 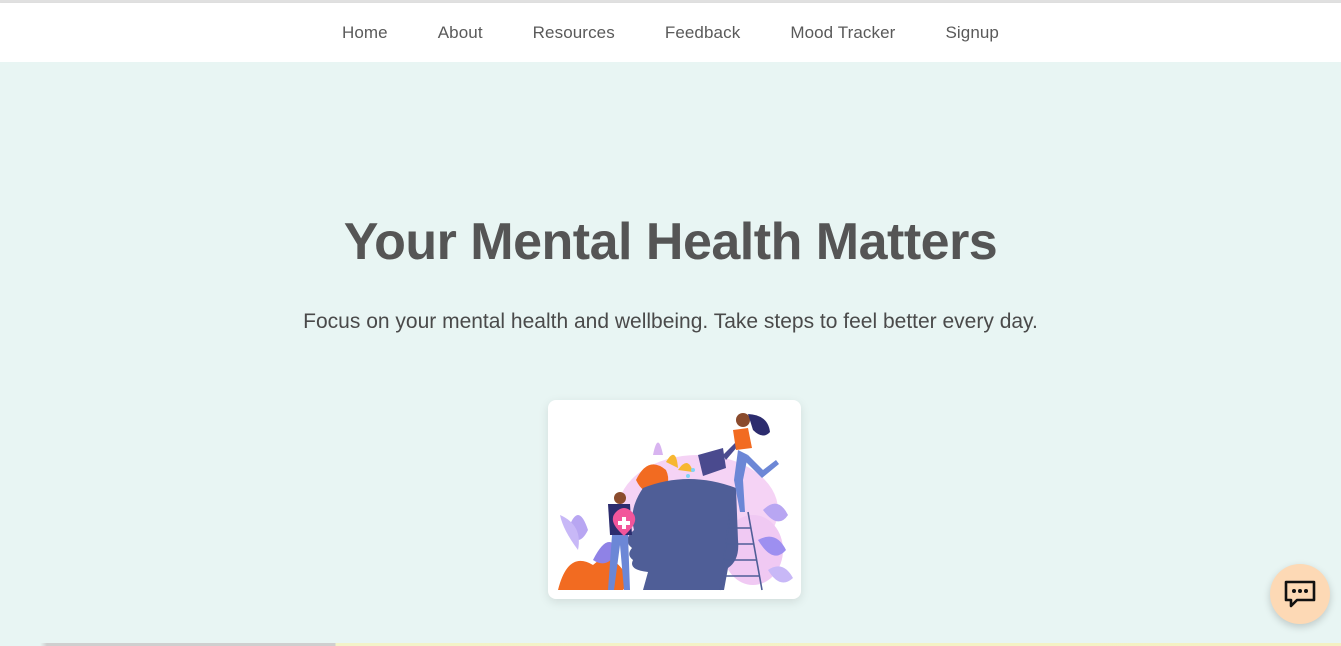 What do you see at coordinates (365, 33) in the screenshot?
I see `nav-home: Home` at bounding box center [365, 33].